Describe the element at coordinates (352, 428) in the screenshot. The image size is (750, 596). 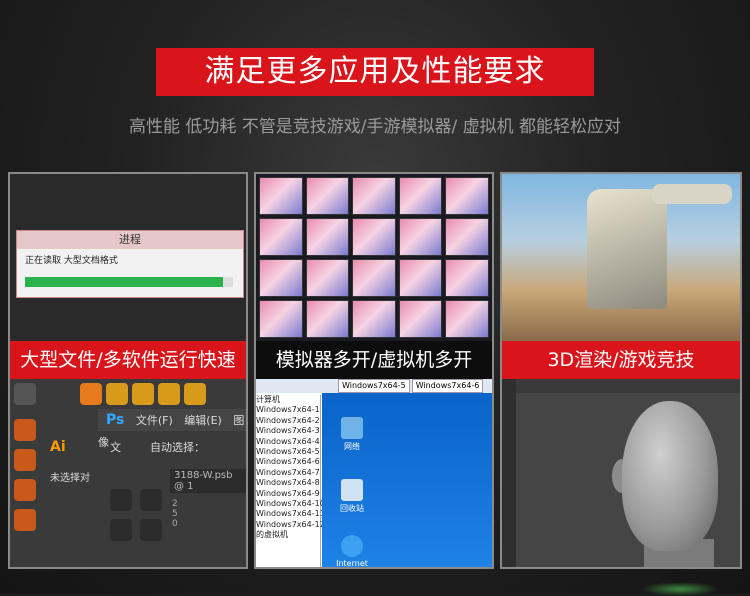
I see `network-icon` at that location.